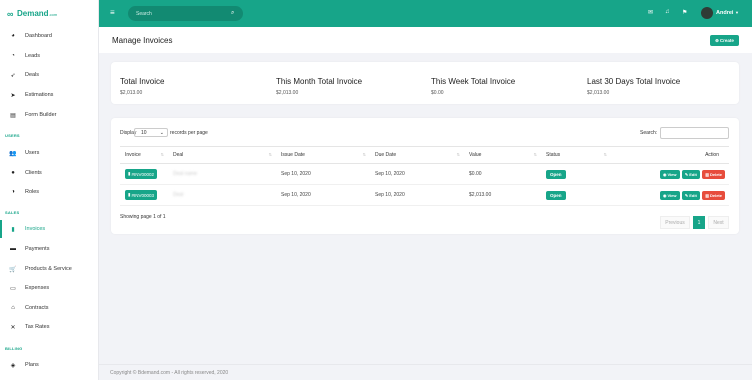 The width and height of the screenshot is (752, 380). What do you see at coordinates (112, 12) in the screenshot?
I see `menu-icon: ≡` at bounding box center [112, 12].